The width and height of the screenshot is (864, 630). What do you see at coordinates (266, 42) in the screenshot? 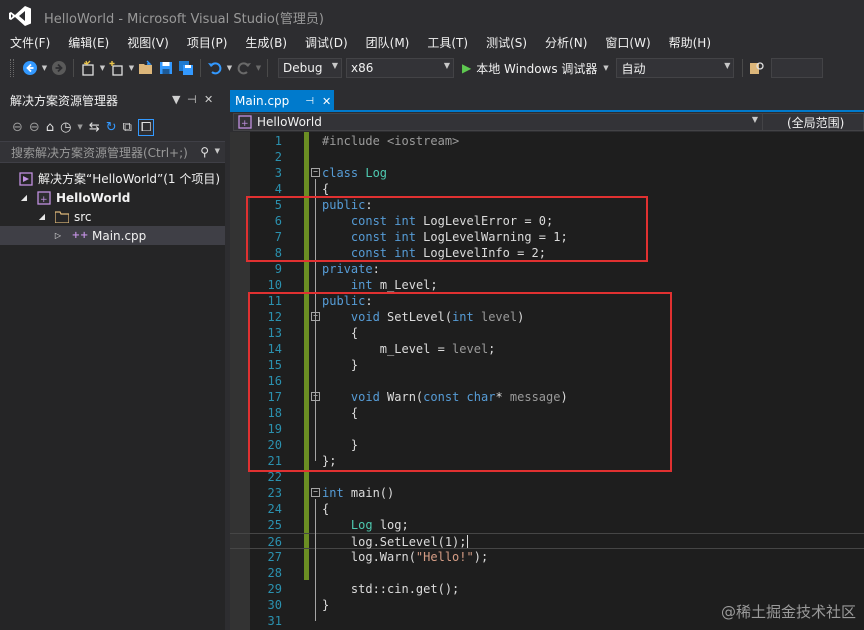
I see `menu-build: 生成(B)` at bounding box center [266, 42].